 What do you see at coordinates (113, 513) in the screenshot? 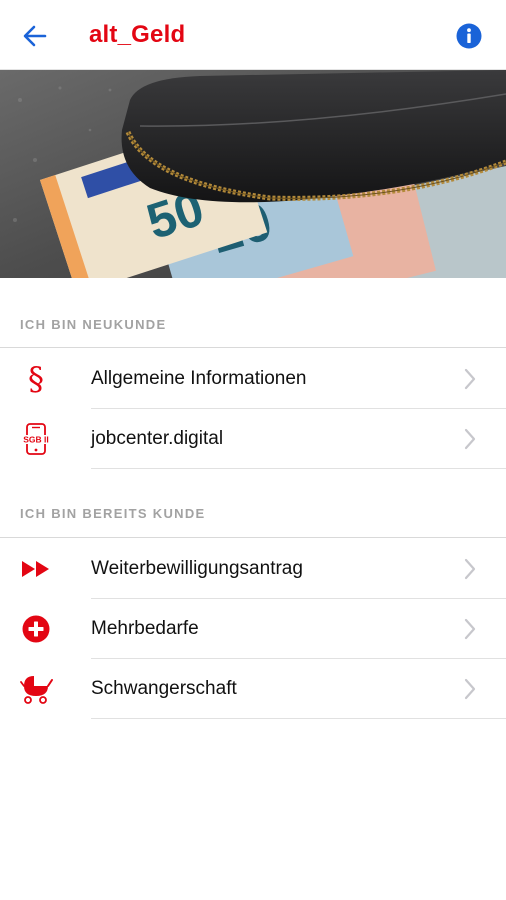
I see `section-header-existing-customer: ICH BIN BEREITS KUNDE` at bounding box center [113, 513].